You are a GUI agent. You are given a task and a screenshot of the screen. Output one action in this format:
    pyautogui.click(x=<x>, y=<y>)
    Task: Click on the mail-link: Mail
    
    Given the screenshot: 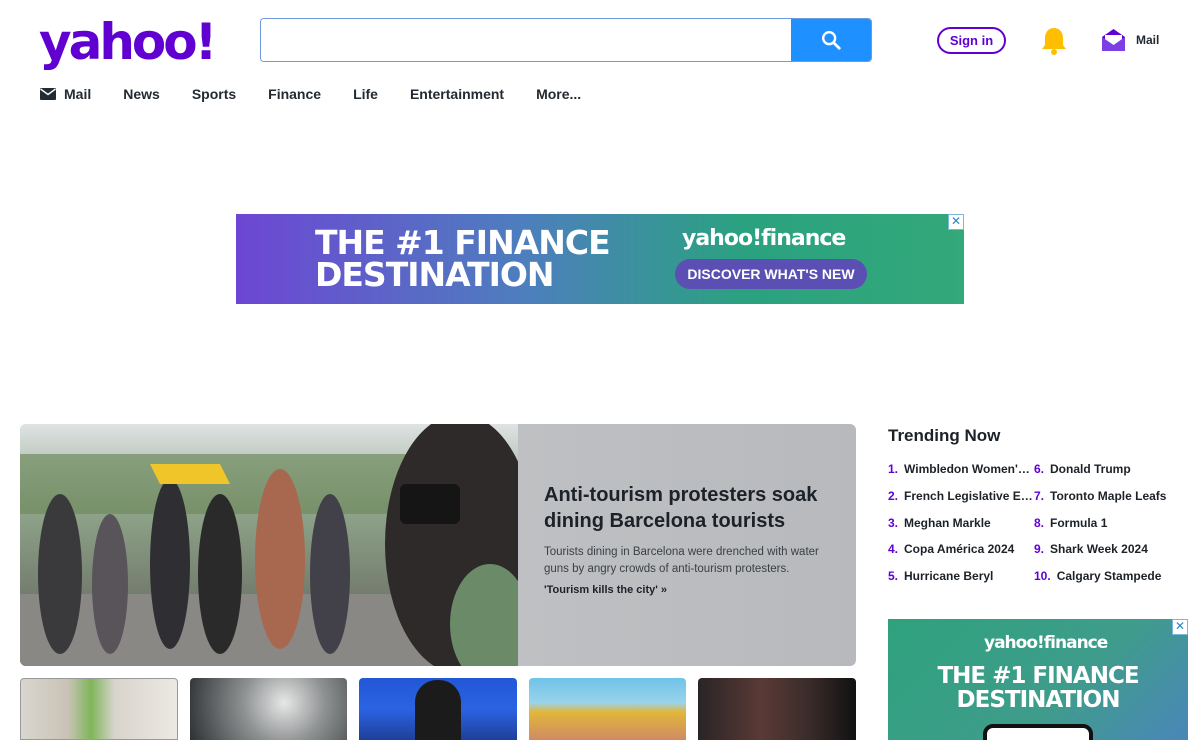 What is the action you would take?
    pyautogui.click(x=1130, y=40)
    